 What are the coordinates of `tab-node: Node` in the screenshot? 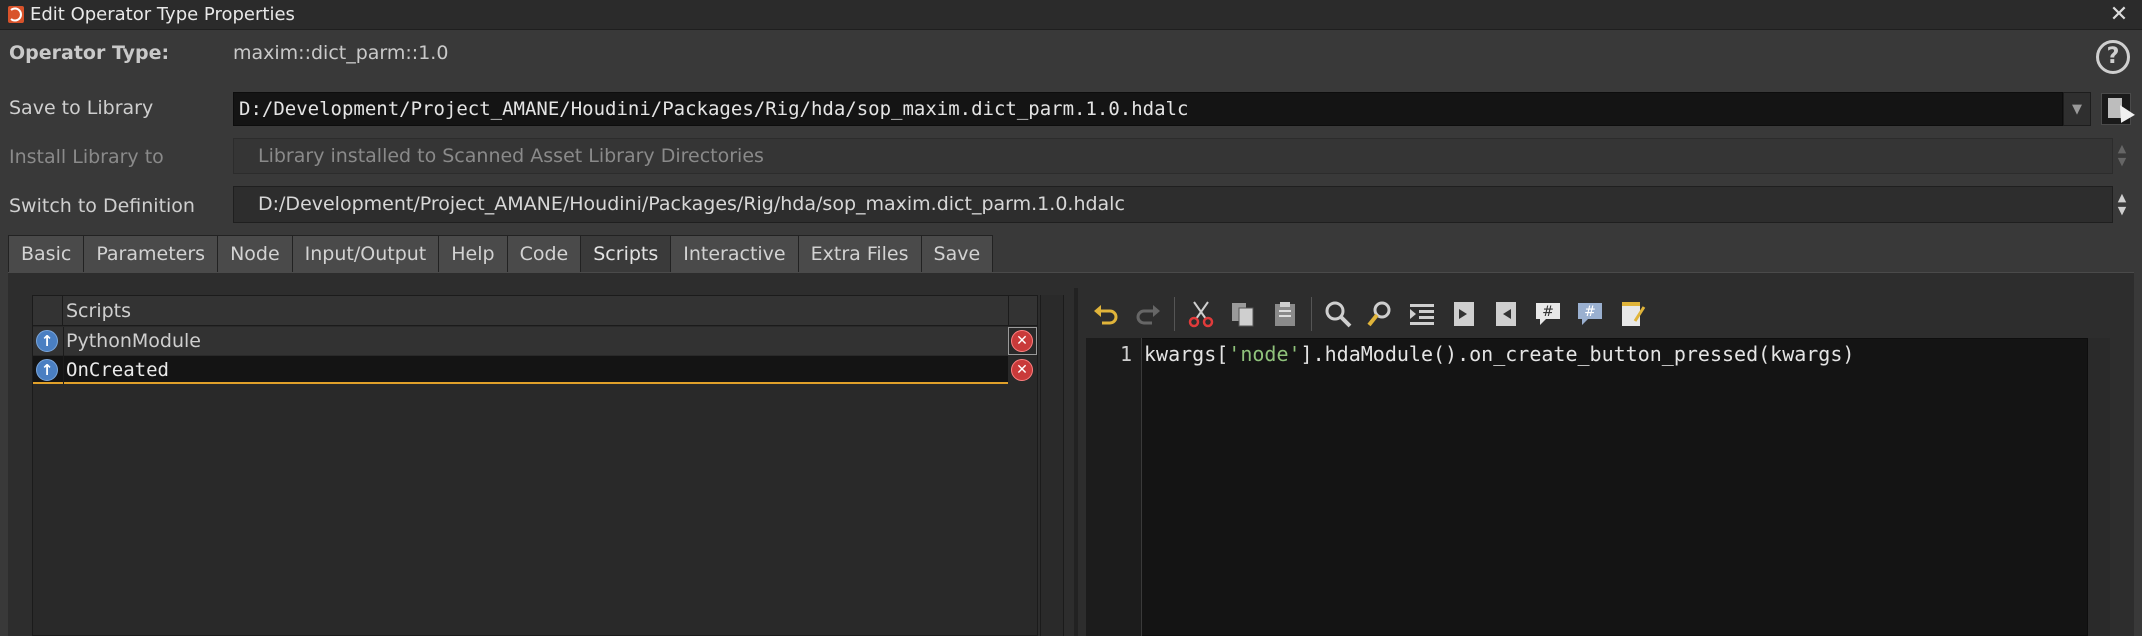 It's located at (254, 254).